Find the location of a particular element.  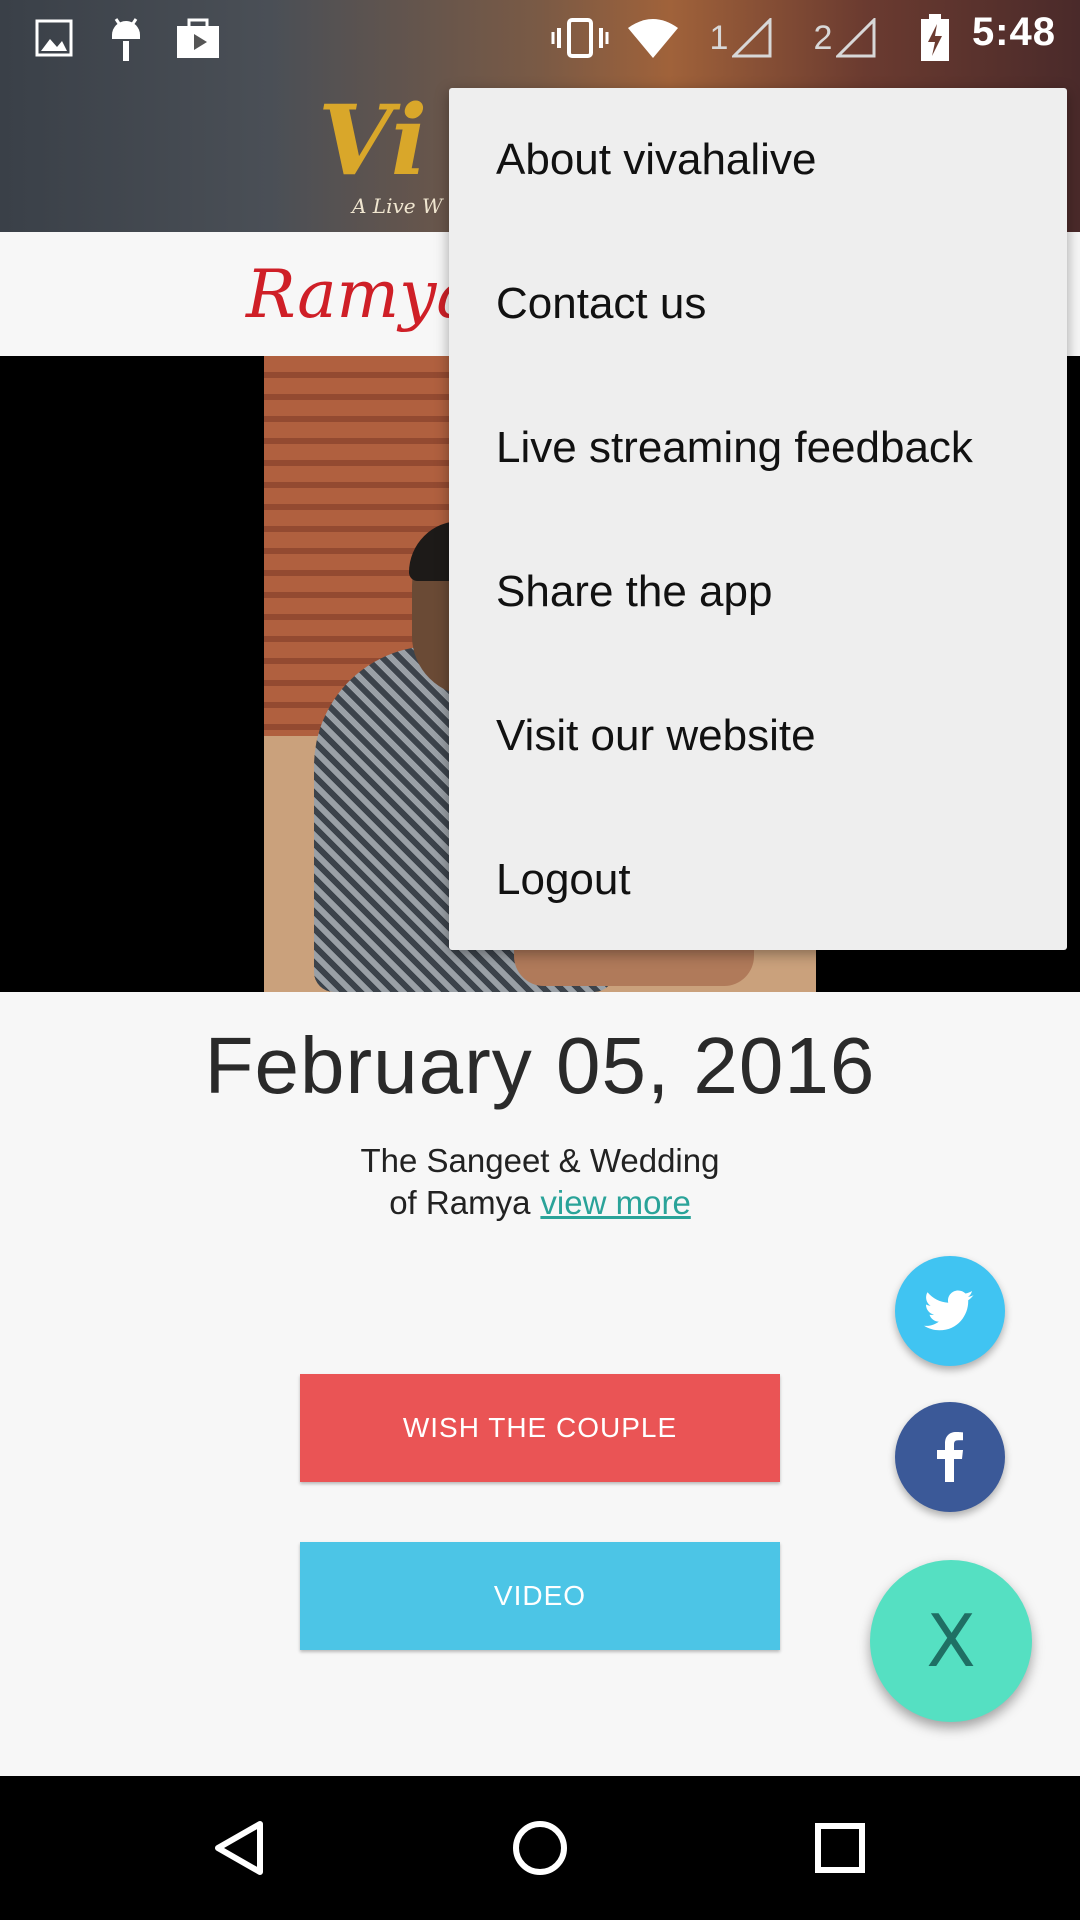

event-description: The Sangeet & Wedding of Ramya view more is located at coordinates (540, 1182).